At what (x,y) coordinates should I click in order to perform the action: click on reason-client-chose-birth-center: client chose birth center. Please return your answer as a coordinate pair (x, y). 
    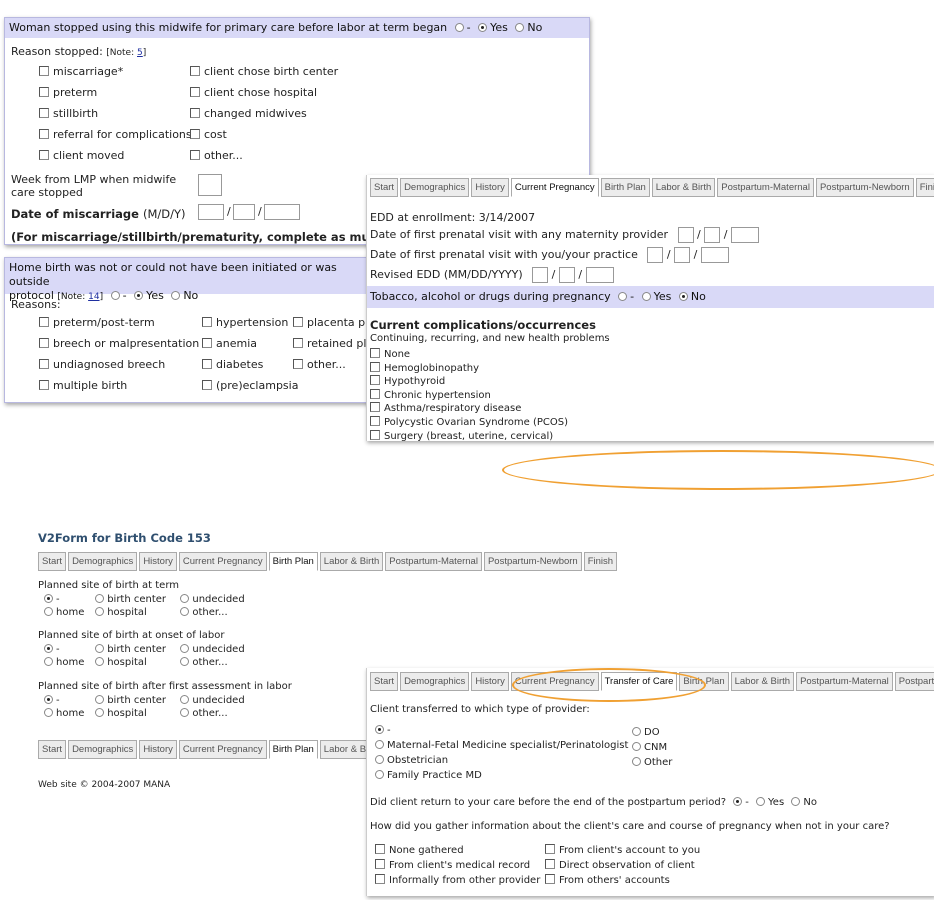
    Looking at the image, I should click on (264, 71).